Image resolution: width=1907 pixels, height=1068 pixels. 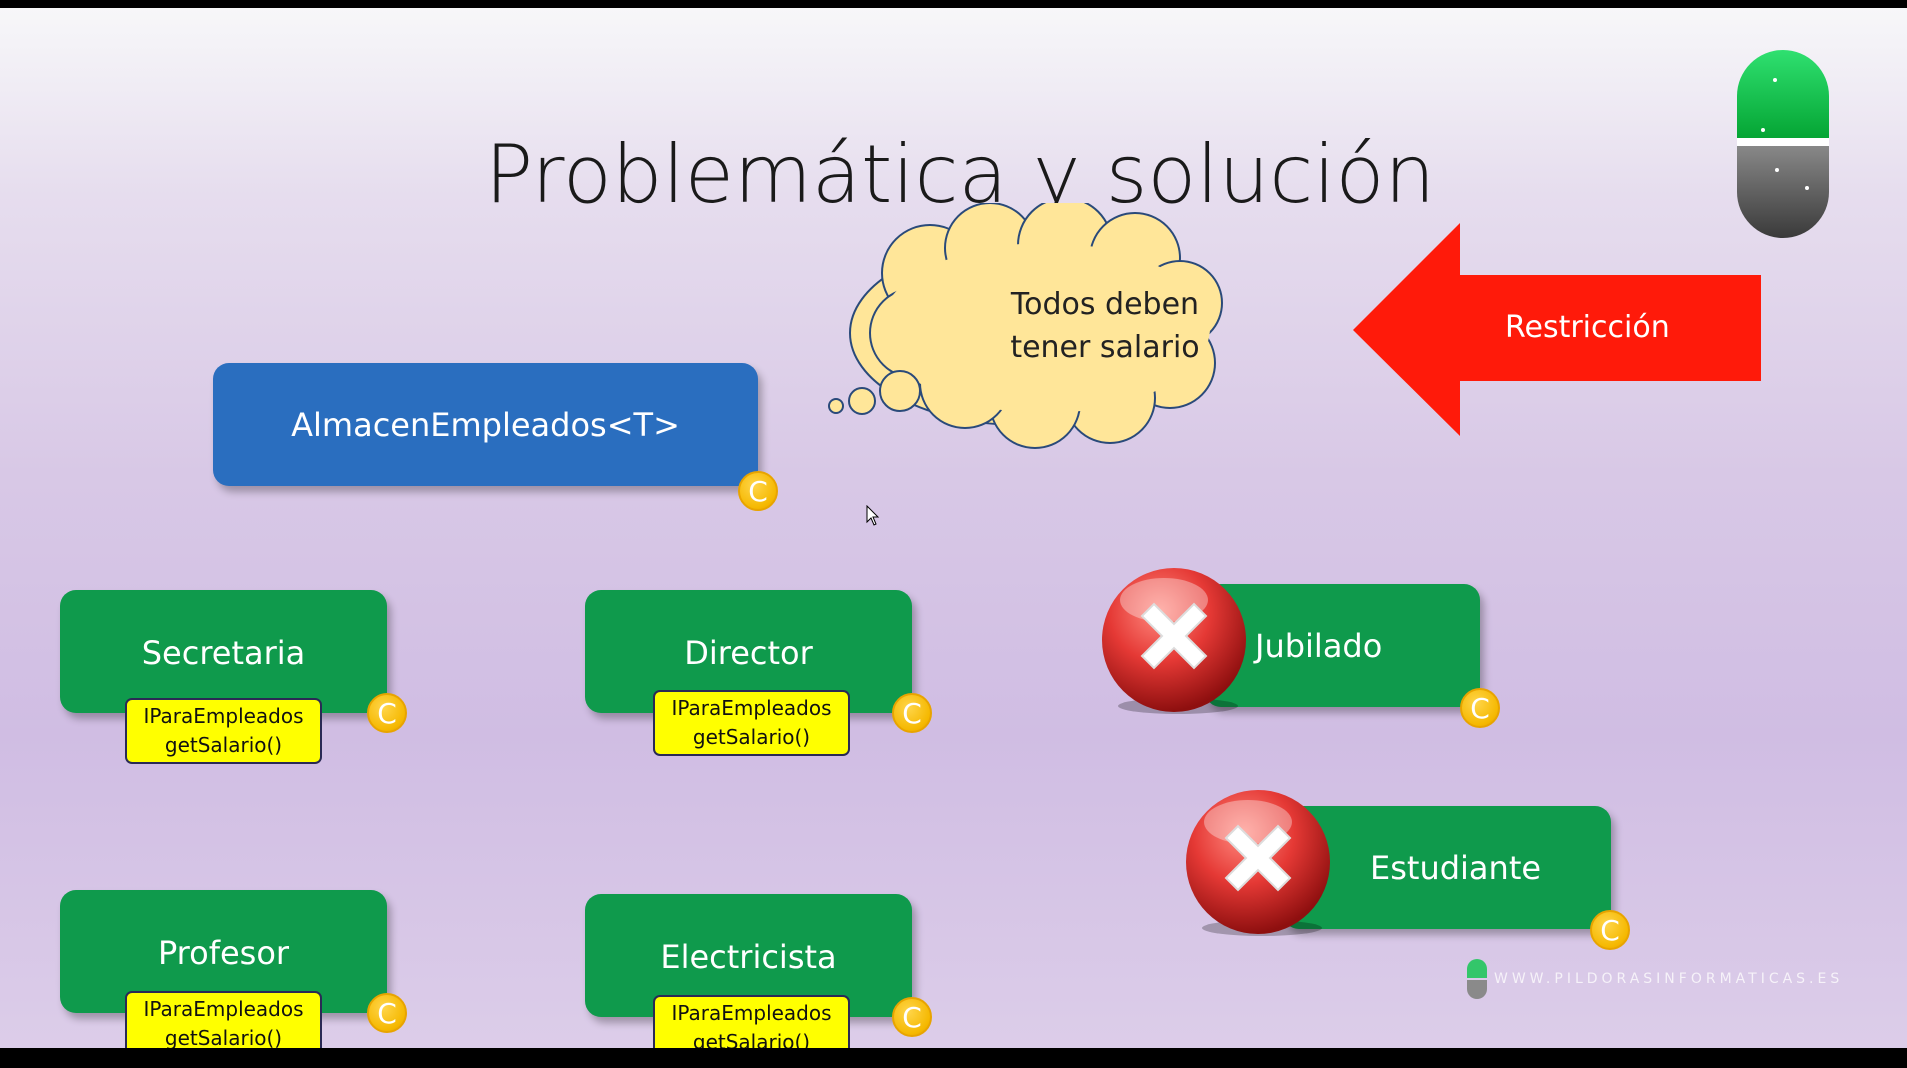 I want to click on bottom-bar, so click(x=953, y=1058).